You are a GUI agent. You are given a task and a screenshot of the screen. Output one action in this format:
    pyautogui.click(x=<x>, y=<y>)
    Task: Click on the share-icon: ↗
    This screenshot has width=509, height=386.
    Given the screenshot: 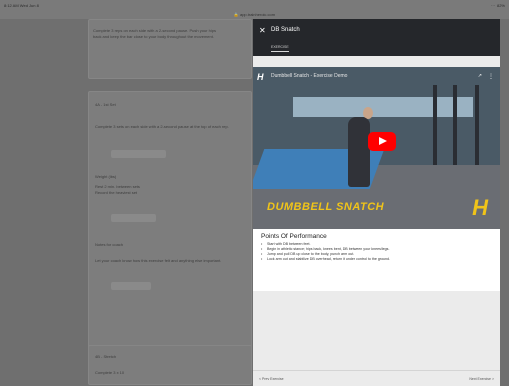 What is the action you would take?
    pyautogui.click(x=480, y=76)
    